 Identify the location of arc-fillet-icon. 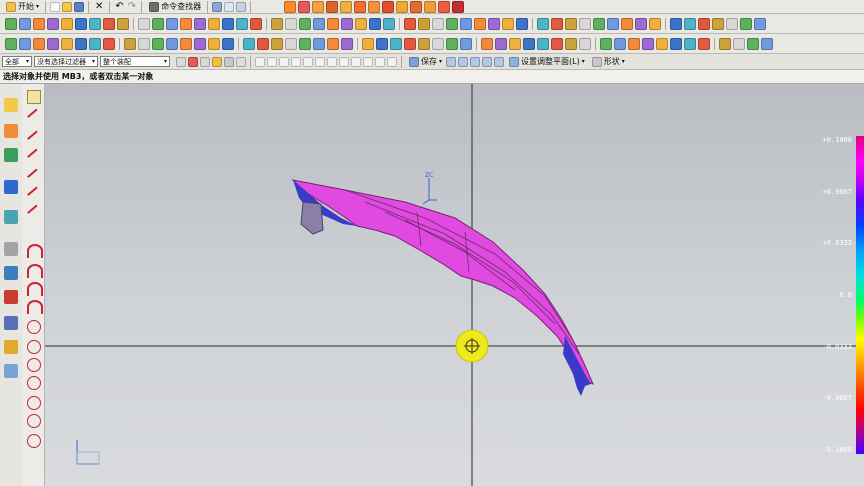
(35, 307).